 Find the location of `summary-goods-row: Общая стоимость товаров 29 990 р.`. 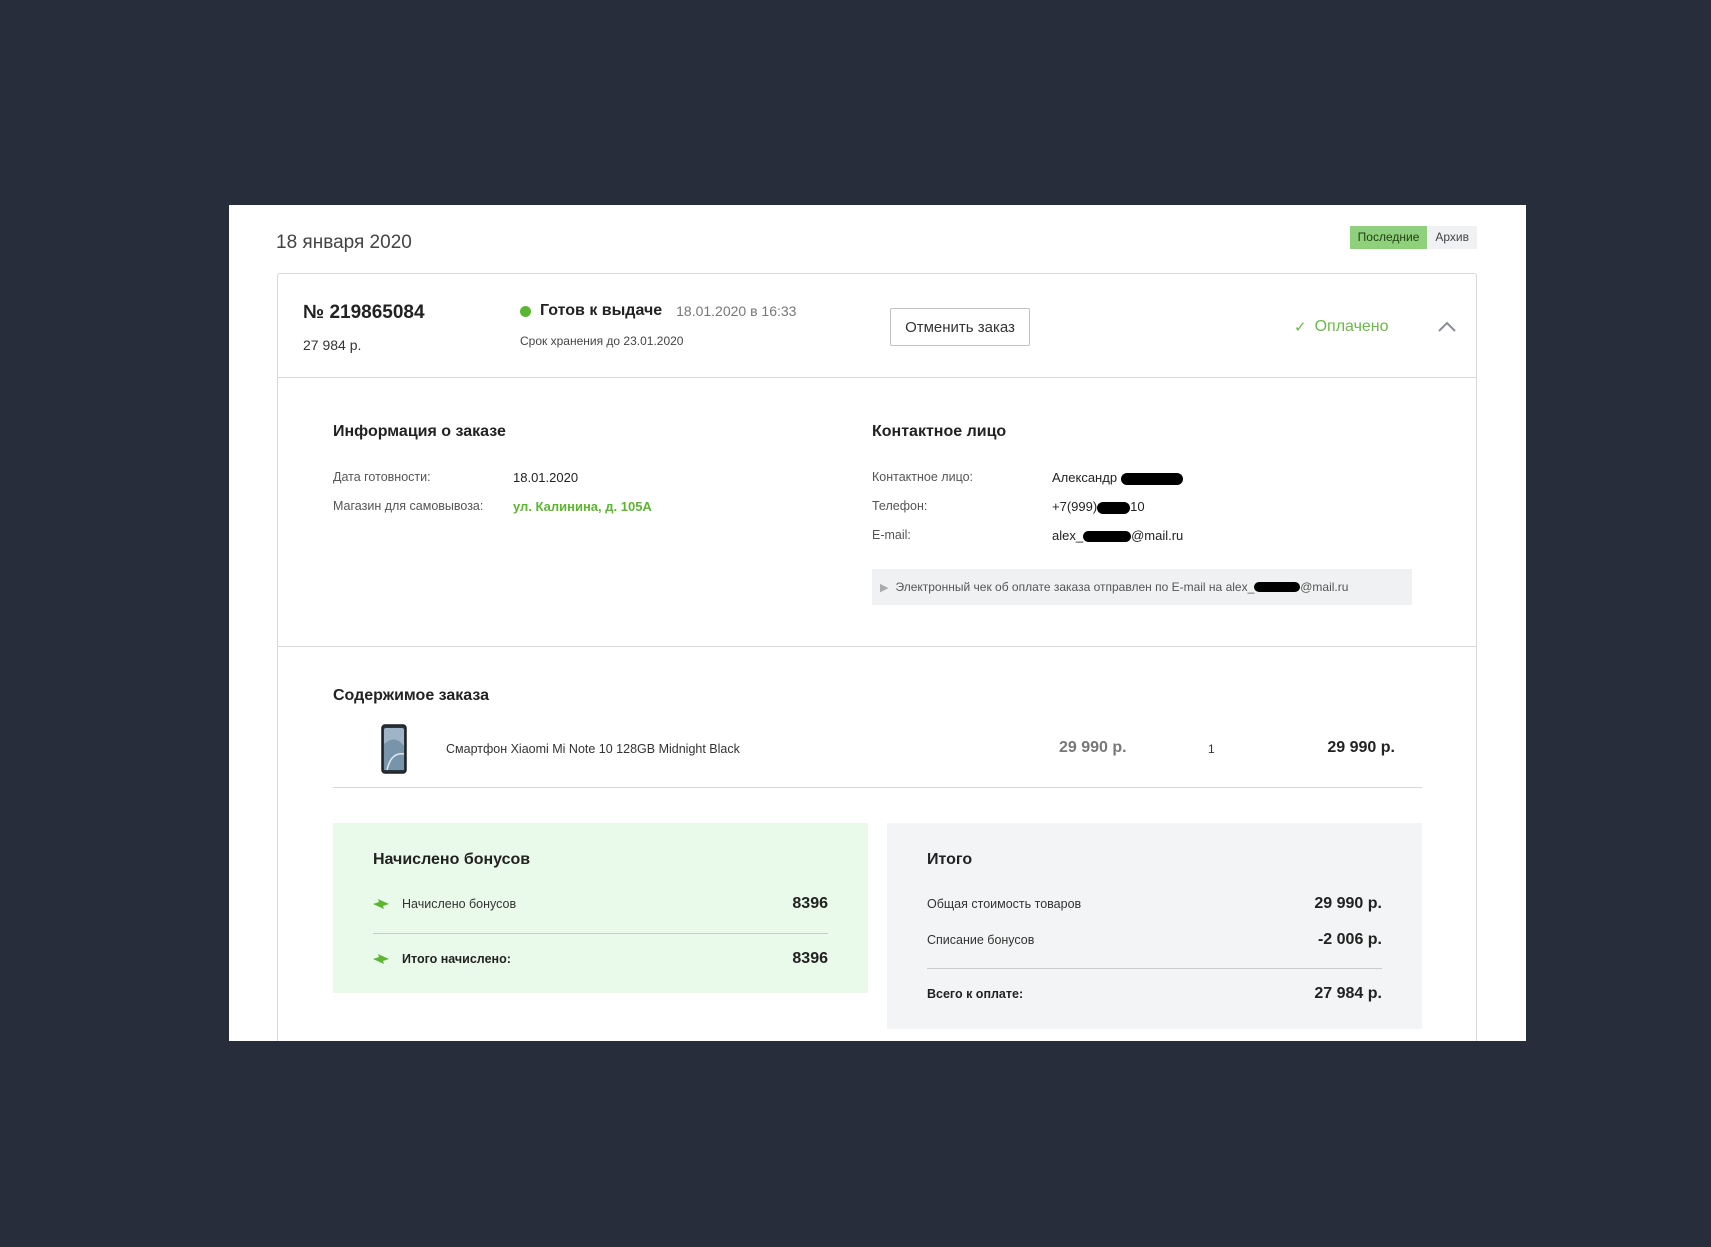

summary-goods-row: Общая стоимость товаров 29 990 р. is located at coordinates (1154, 904).